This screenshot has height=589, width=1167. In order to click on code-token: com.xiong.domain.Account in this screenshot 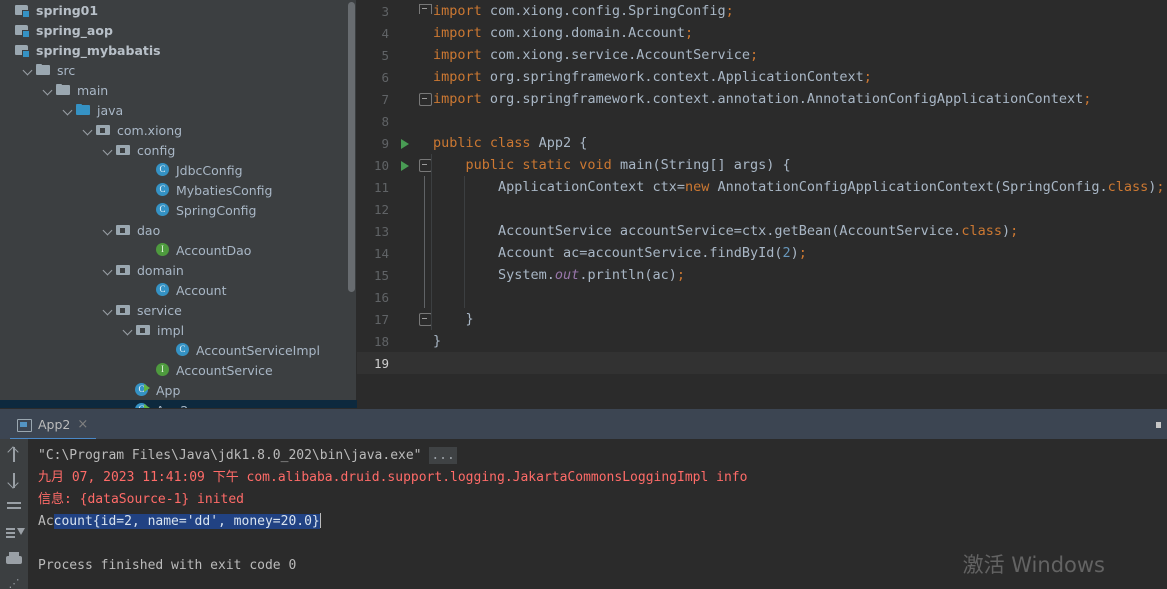, I will do `click(587, 33)`.